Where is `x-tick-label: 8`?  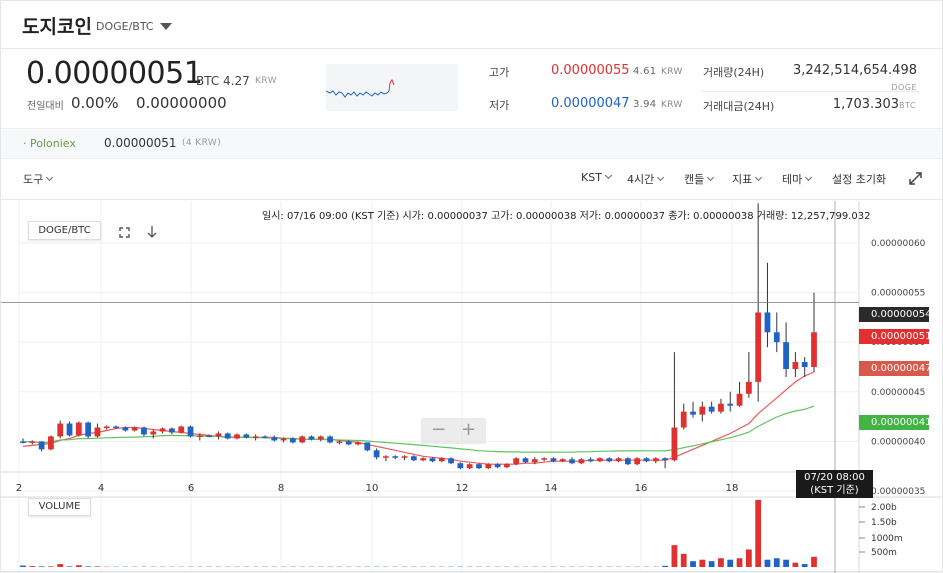
x-tick-label: 8 is located at coordinates (281, 488).